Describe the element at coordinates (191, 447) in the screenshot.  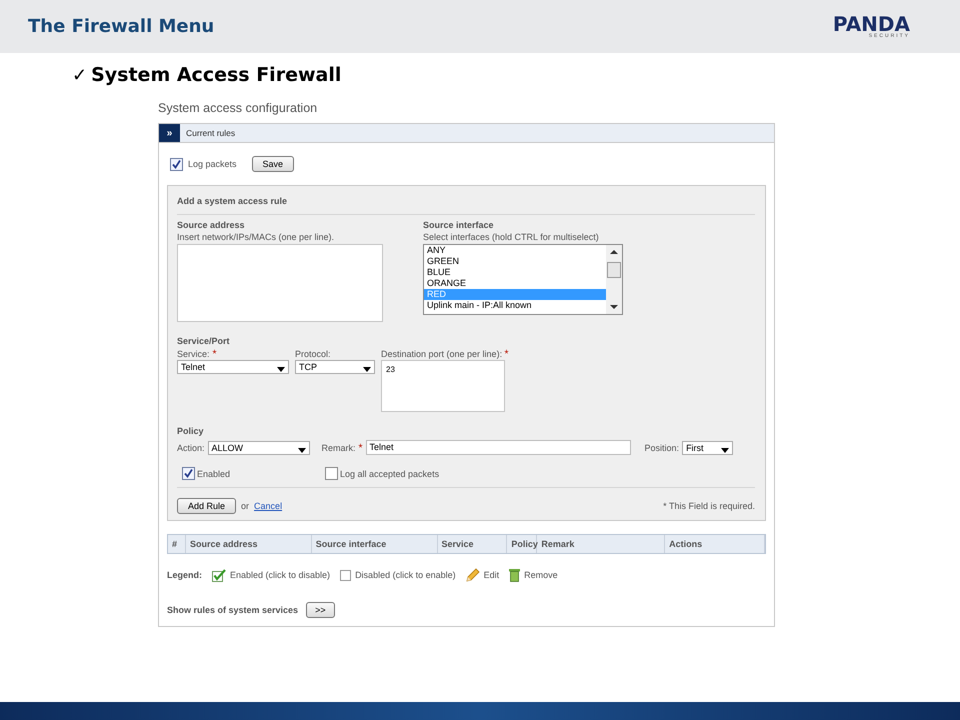
I see `field-label: Action:` at that location.